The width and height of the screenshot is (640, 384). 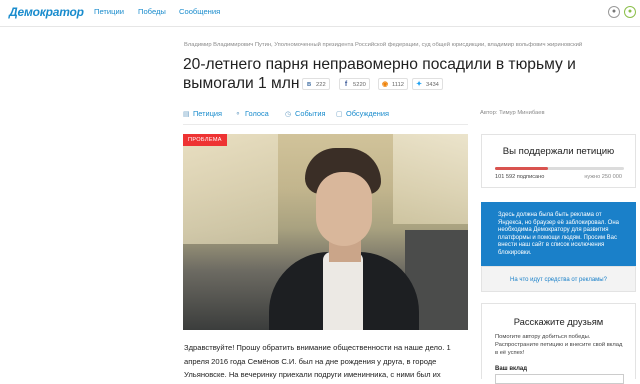 I want to click on tab-events-label: События, so click(x=310, y=113).